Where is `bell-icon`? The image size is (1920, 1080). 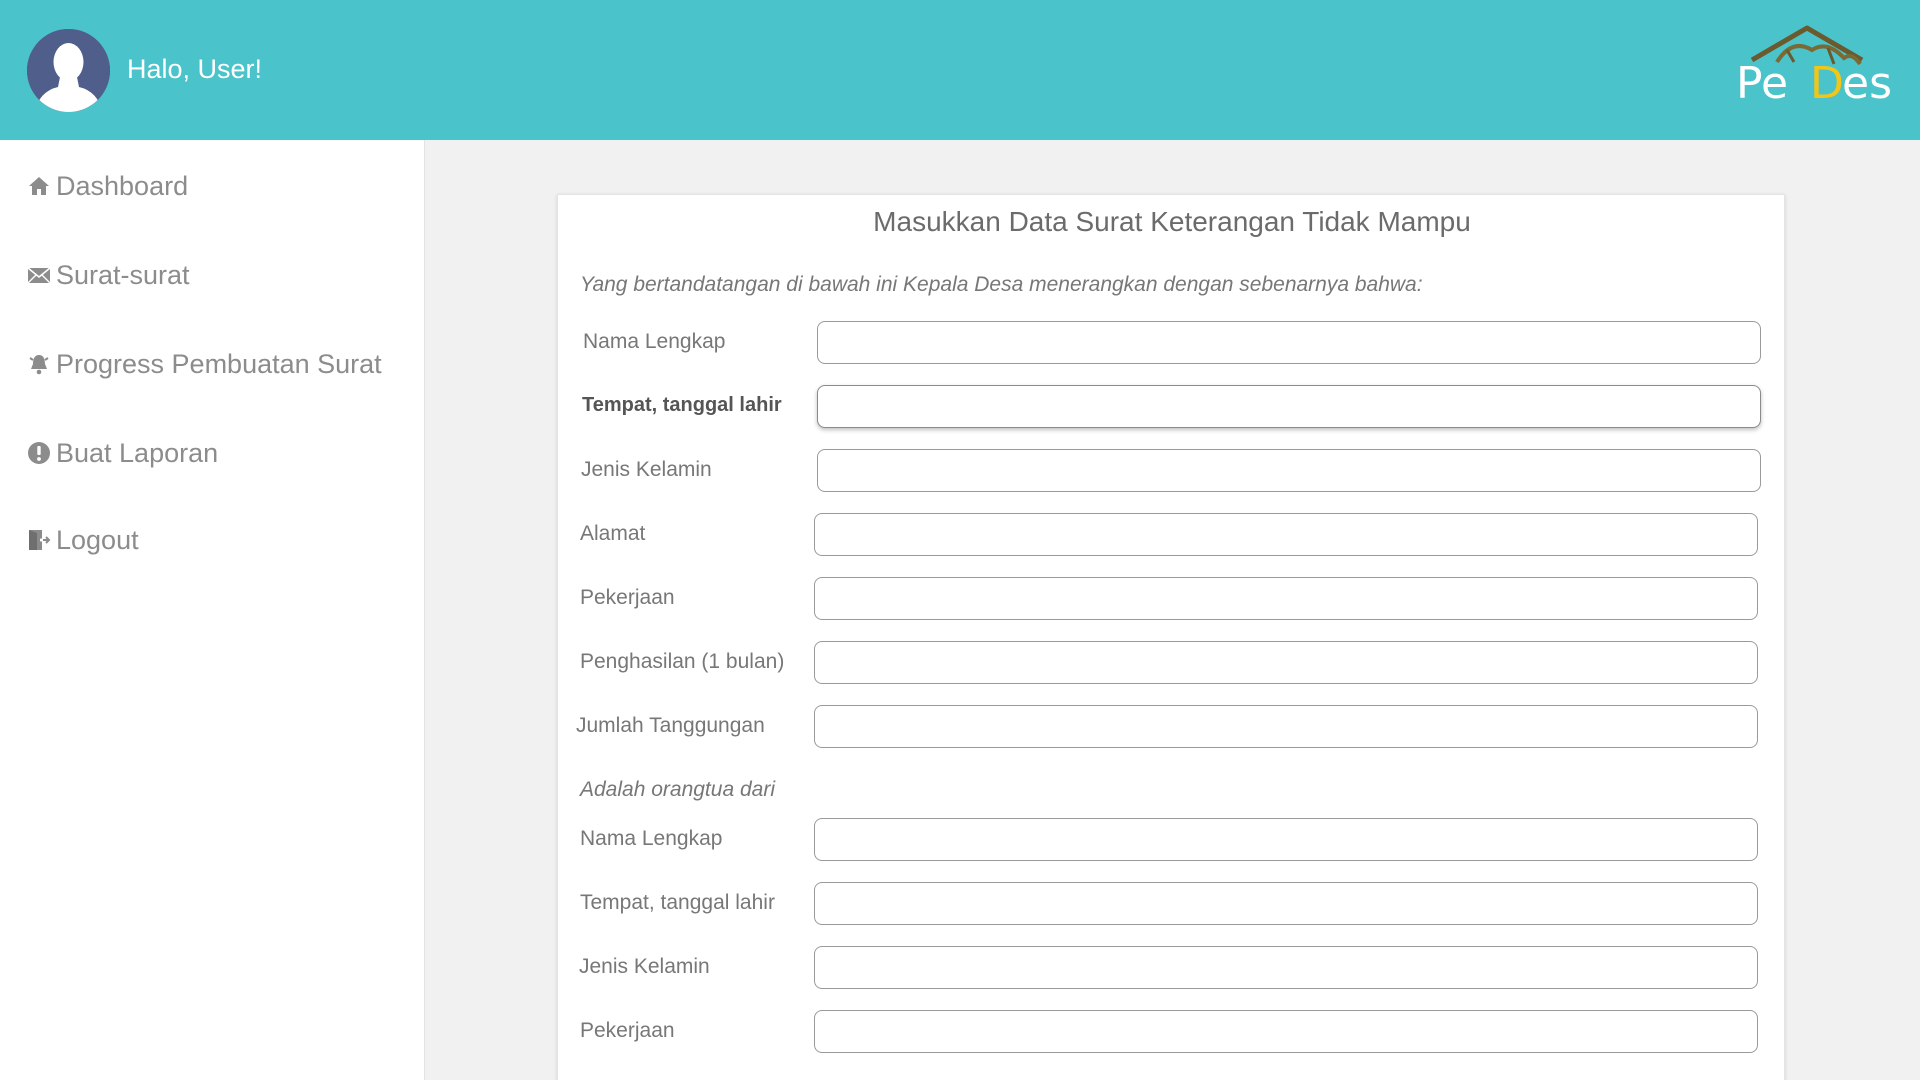
bell-icon is located at coordinates (39, 364).